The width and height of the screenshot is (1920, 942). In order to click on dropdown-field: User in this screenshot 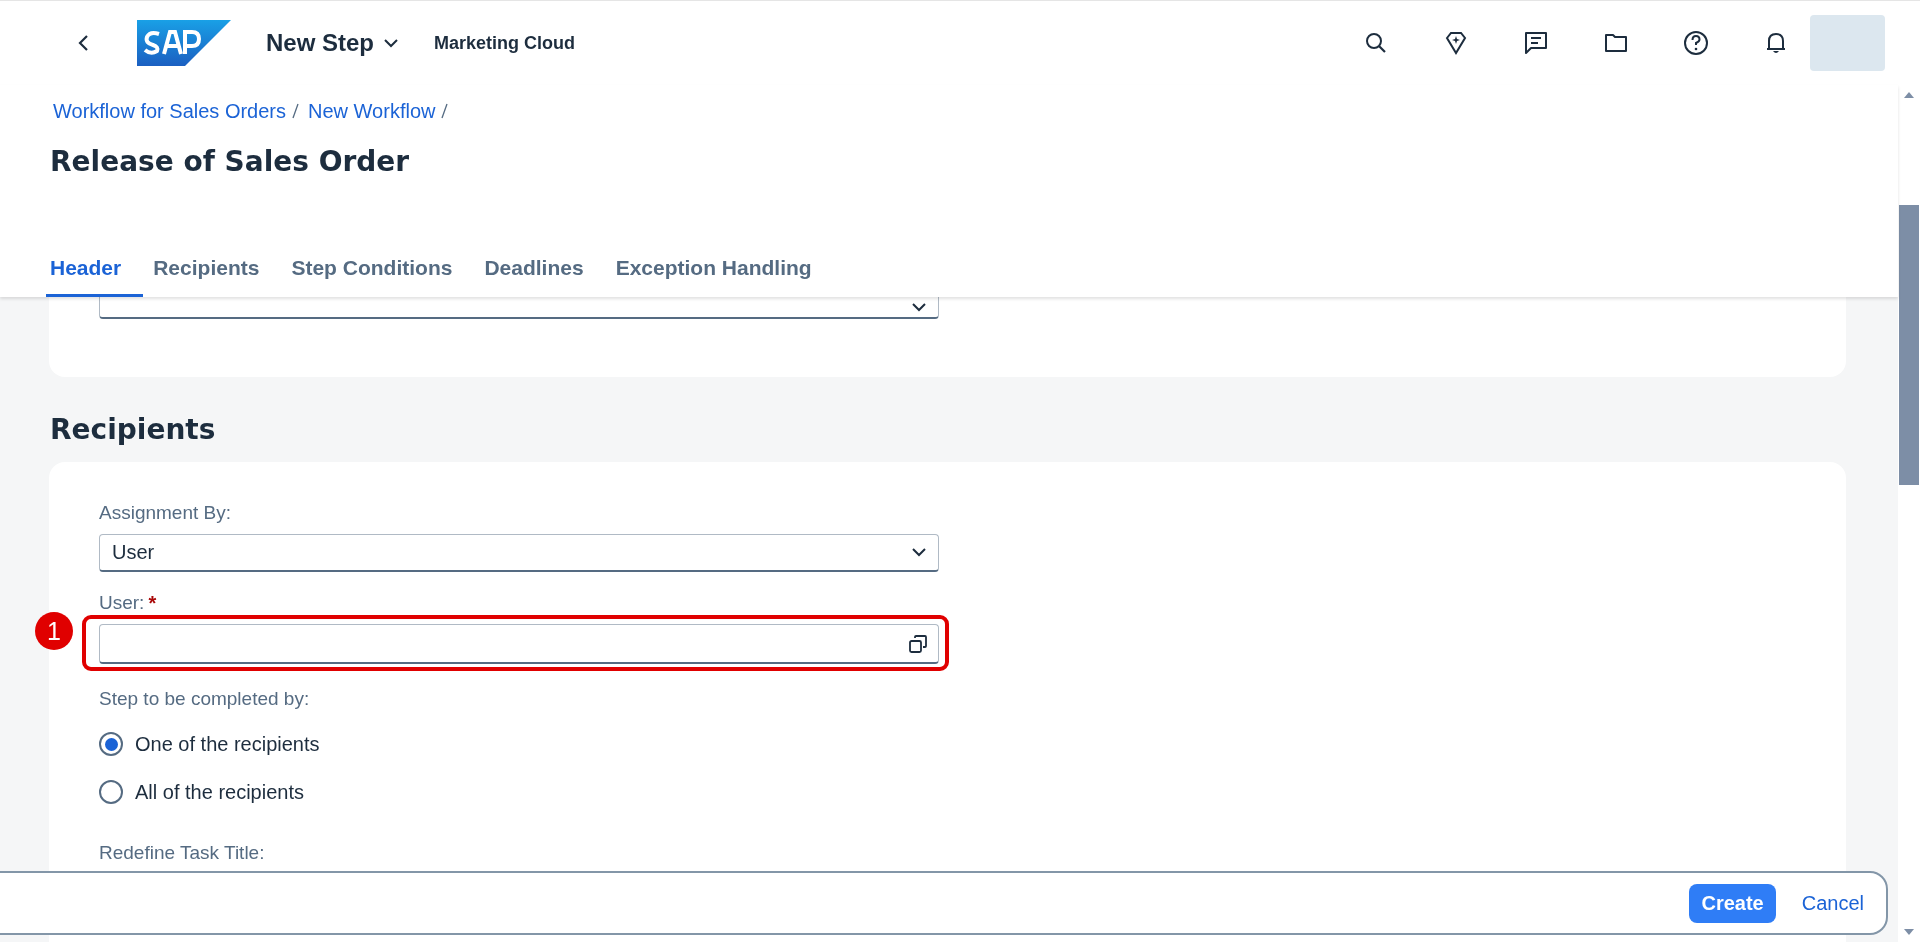, I will do `click(519, 553)`.